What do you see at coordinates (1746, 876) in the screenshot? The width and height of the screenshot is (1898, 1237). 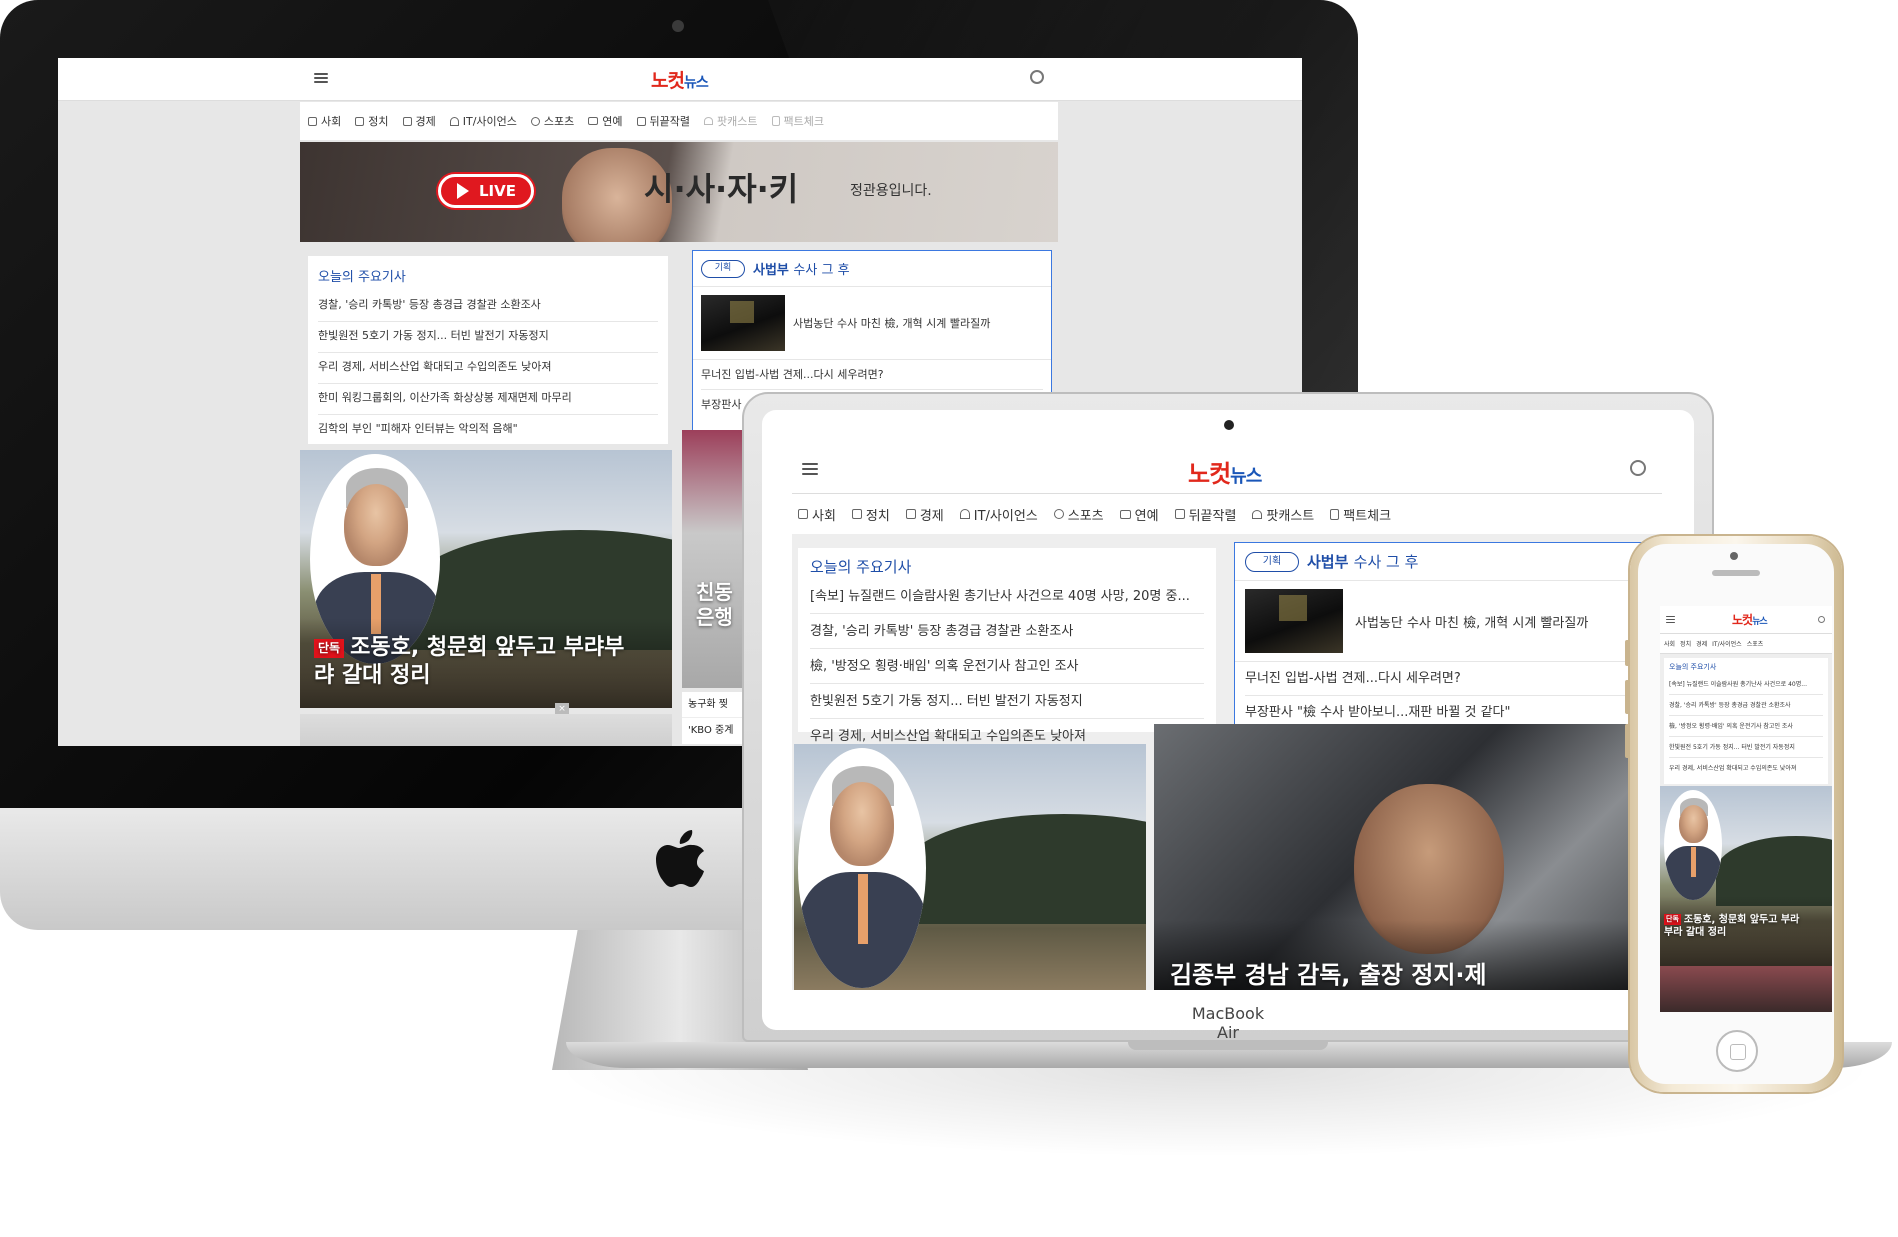 I see `feature-photo: 단독 조동호, 청문회 앞두고 부라 부라 갈대 정리` at bounding box center [1746, 876].